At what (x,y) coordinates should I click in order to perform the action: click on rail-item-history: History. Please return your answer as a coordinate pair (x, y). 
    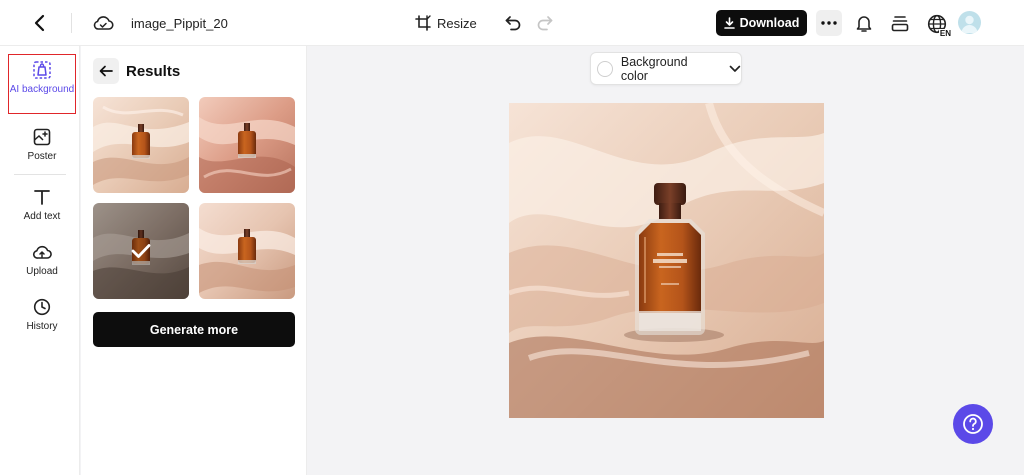
    Looking at the image, I should click on (42, 314).